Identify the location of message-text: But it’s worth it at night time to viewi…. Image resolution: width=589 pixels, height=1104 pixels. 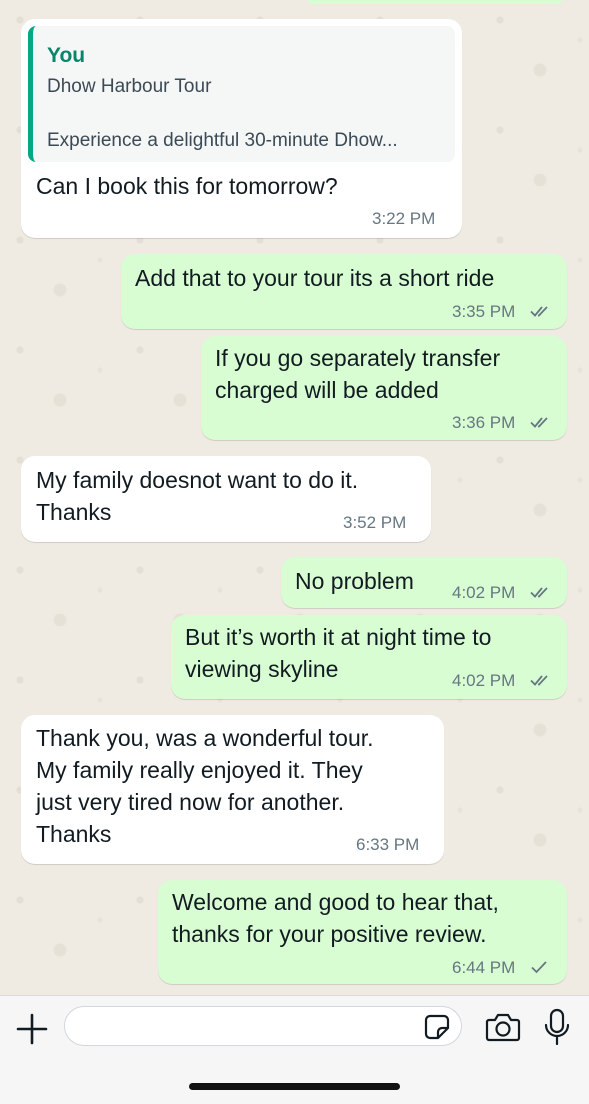
(338, 653).